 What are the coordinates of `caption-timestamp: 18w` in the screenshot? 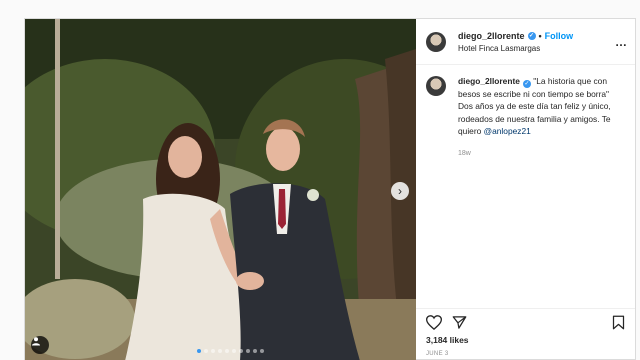 It's located at (538, 154).